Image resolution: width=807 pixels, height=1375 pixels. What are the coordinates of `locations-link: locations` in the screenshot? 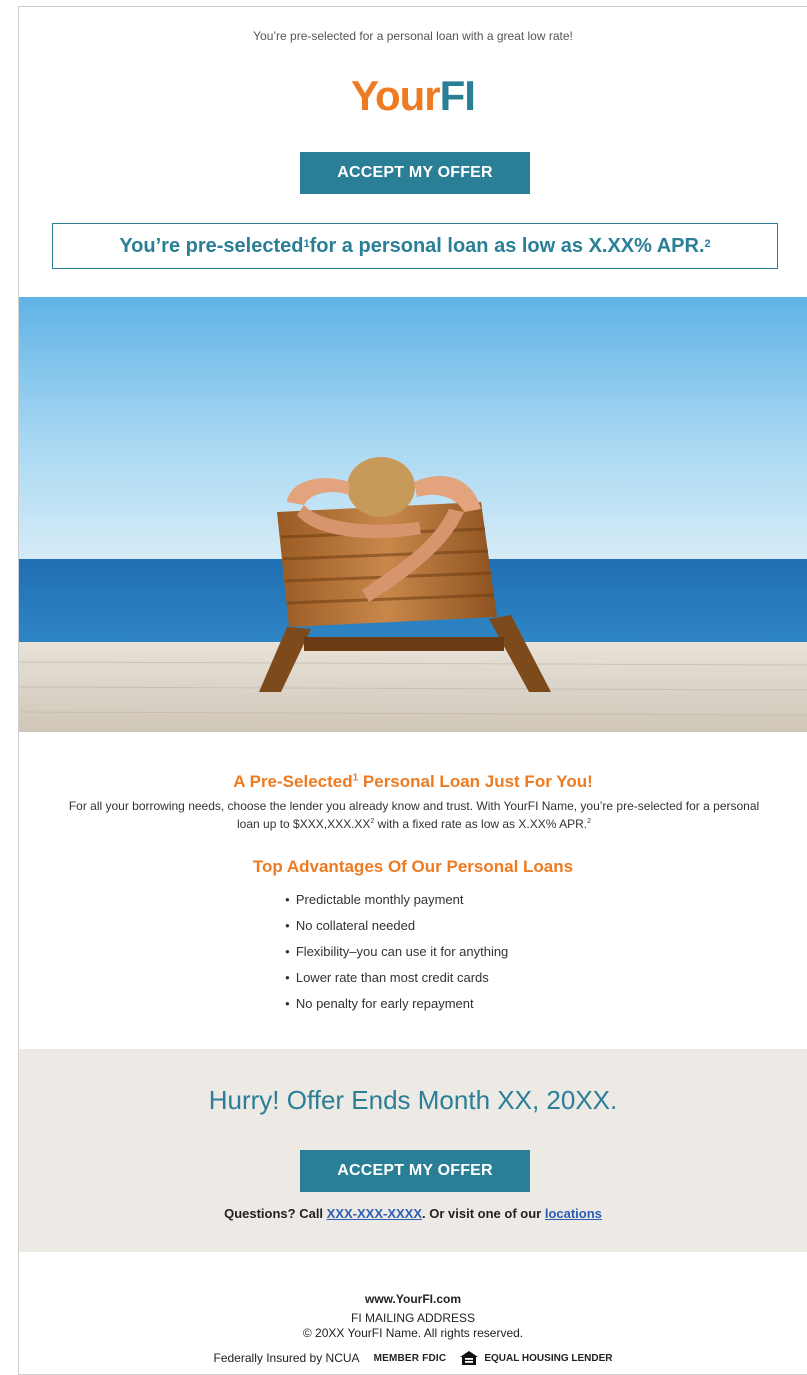 It's located at (573, 1213).